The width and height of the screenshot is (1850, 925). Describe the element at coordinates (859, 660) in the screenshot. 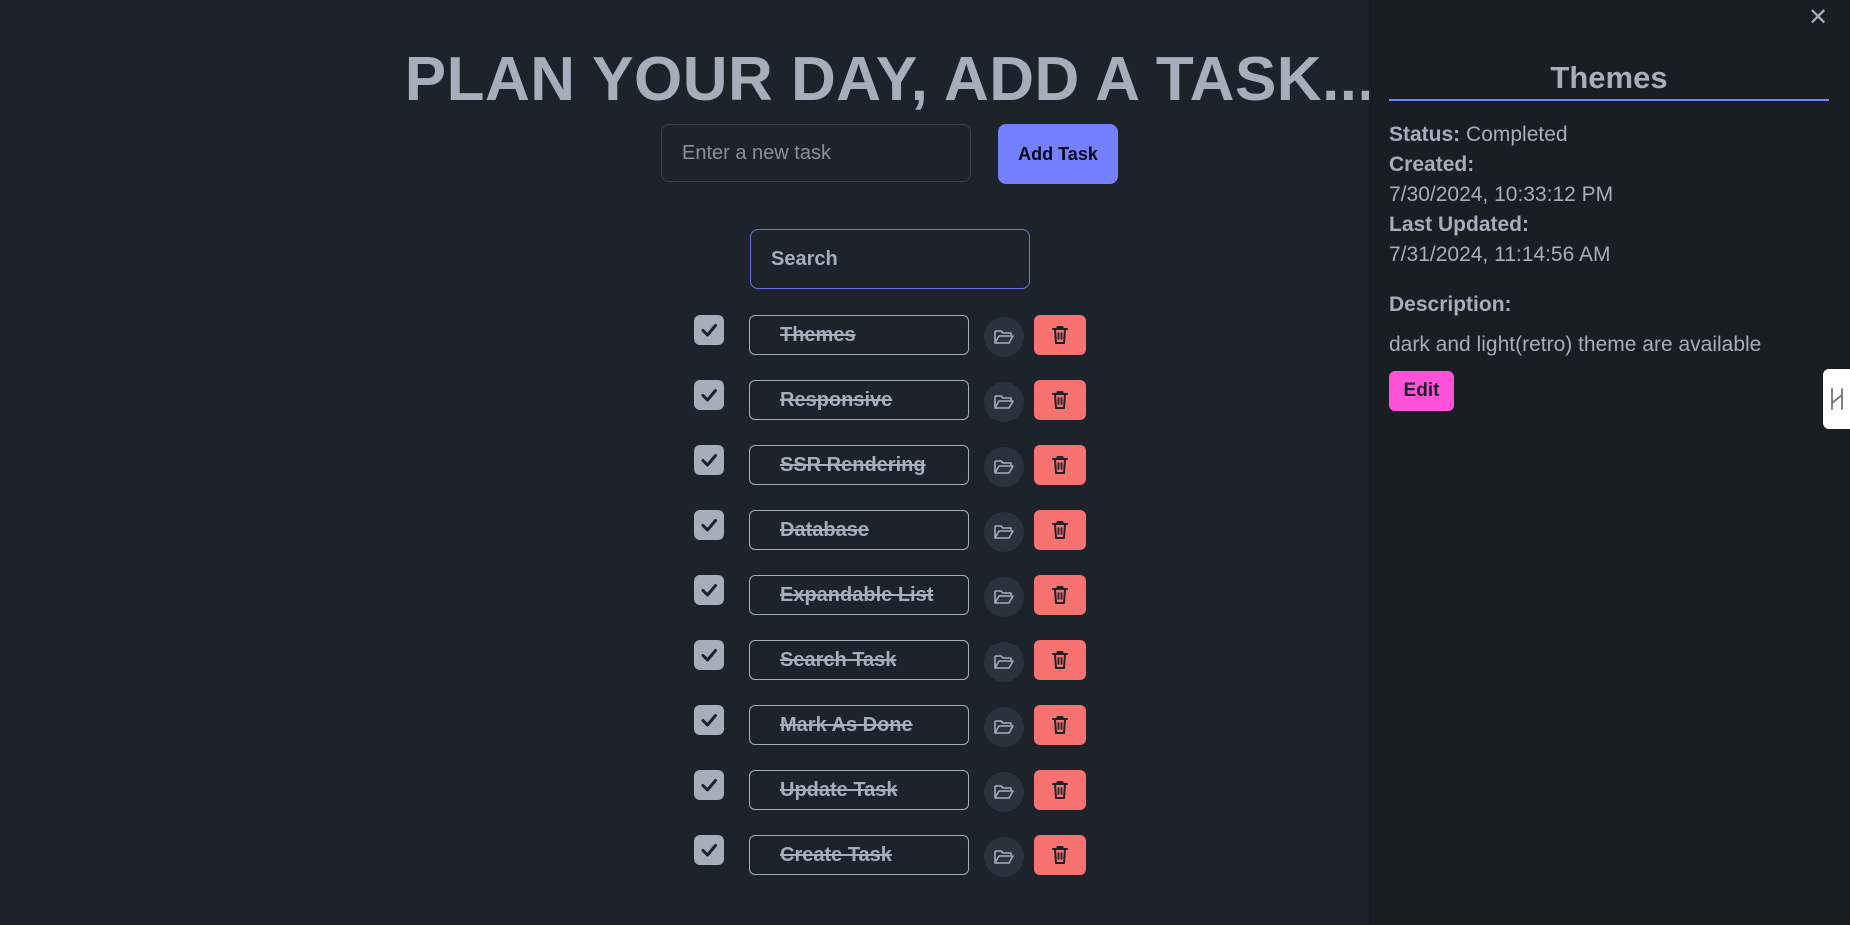

I see `task-name: Search Task` at that location.